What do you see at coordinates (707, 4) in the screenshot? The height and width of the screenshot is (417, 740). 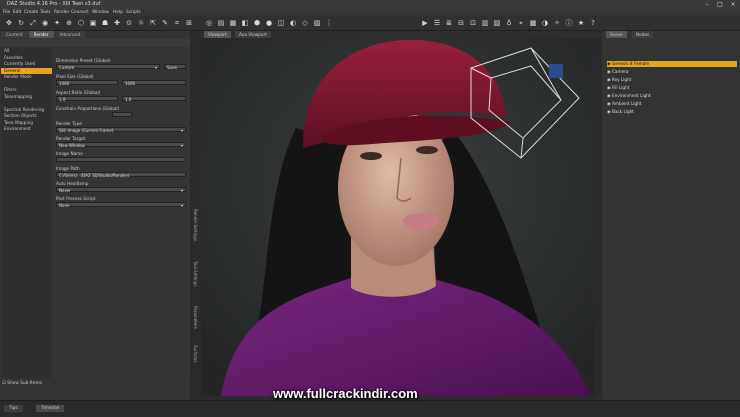 I see `minimize-icon: –` at bounding box center [707, 4].